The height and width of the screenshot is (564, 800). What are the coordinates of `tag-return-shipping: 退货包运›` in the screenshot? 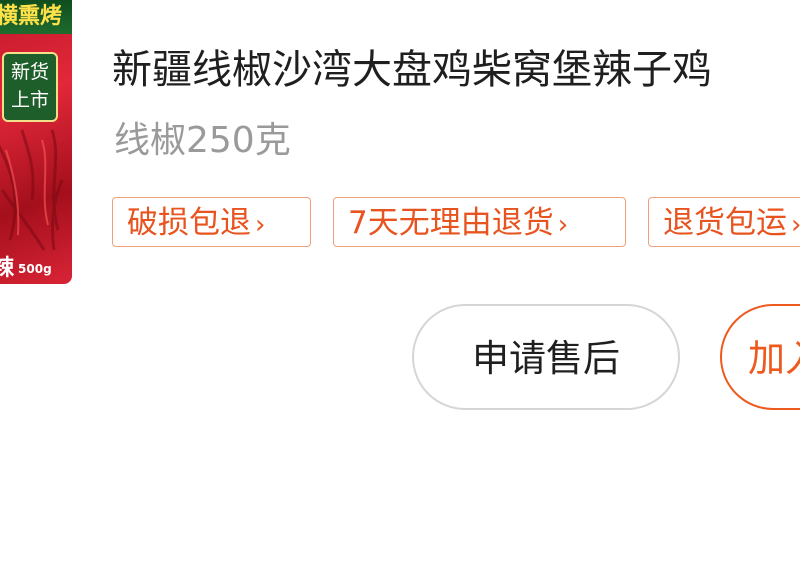 It's located at (724, 222).